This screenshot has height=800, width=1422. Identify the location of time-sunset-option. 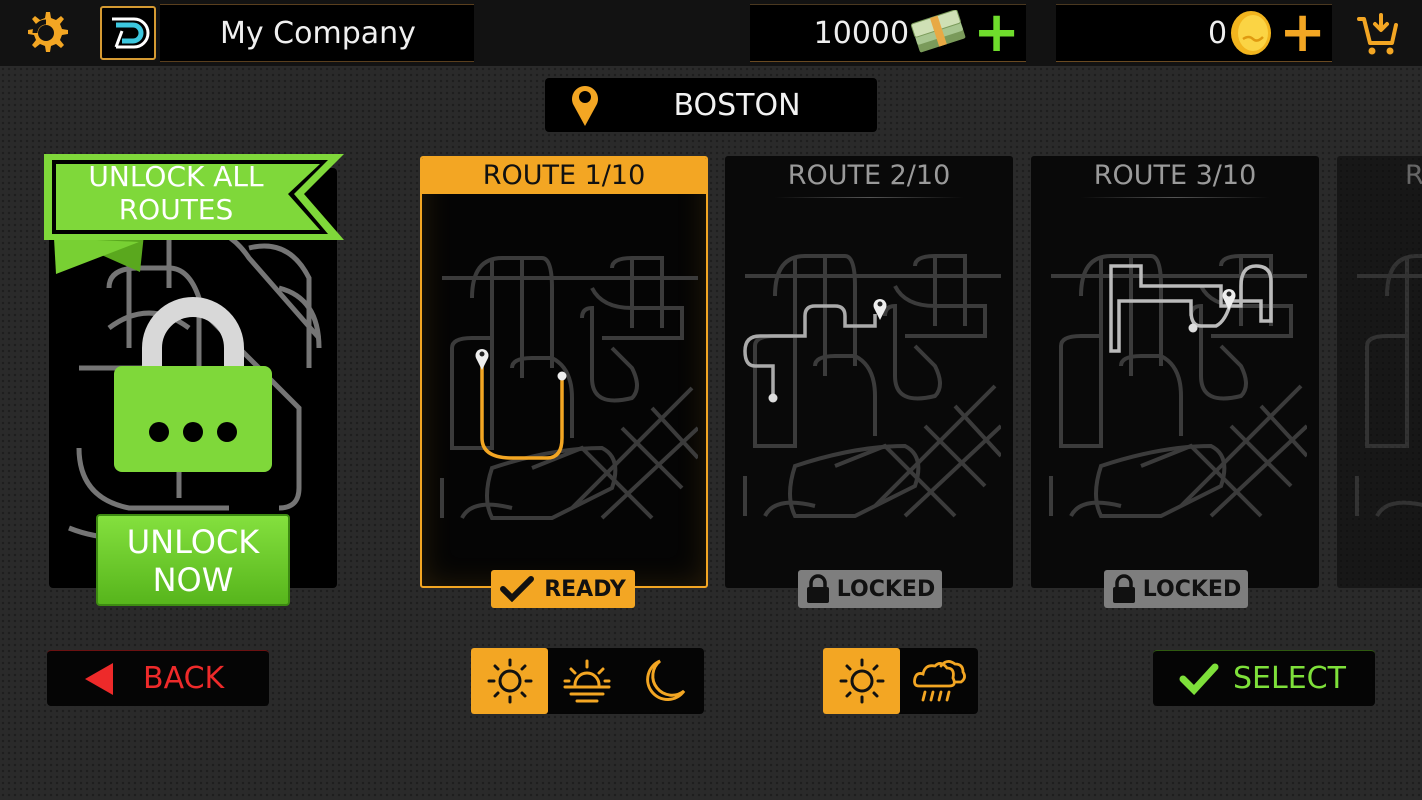
(586, 681).